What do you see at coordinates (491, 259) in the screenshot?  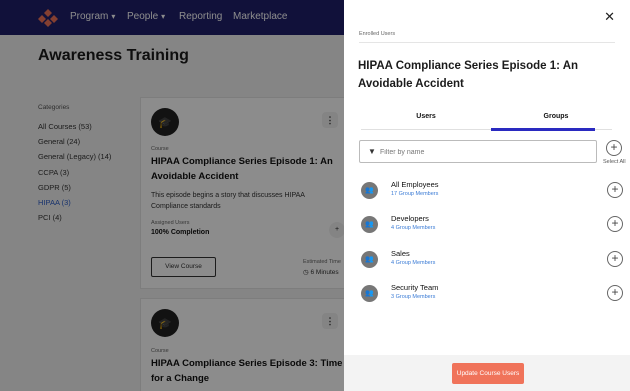 I see `group-row: 👥 Sales 4 Group Members +` at bounding box center [491, 259].